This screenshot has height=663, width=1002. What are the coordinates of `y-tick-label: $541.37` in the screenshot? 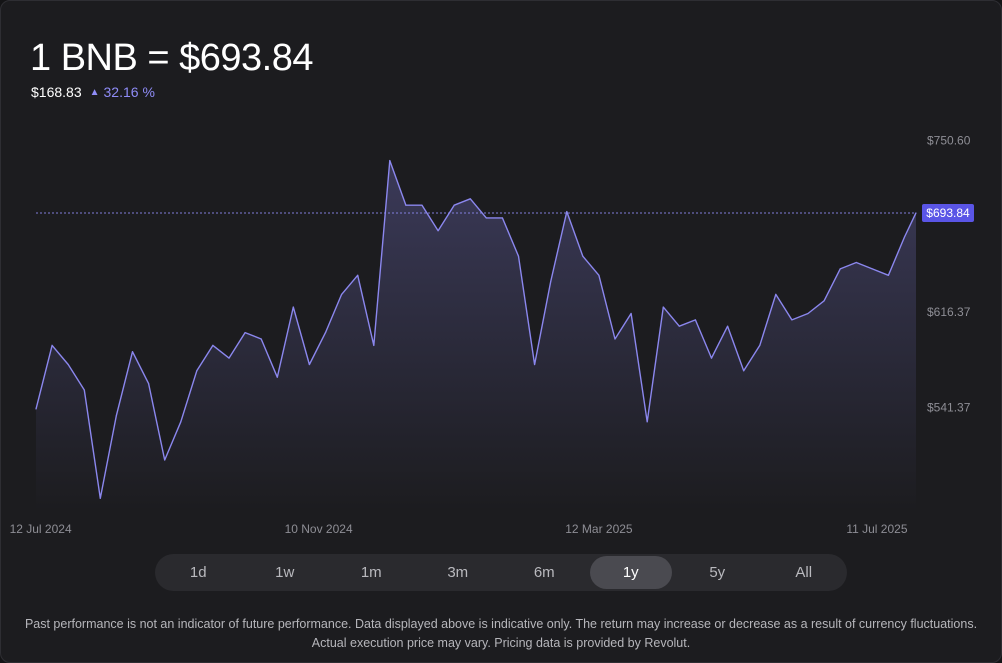 It's located at (949, 407).